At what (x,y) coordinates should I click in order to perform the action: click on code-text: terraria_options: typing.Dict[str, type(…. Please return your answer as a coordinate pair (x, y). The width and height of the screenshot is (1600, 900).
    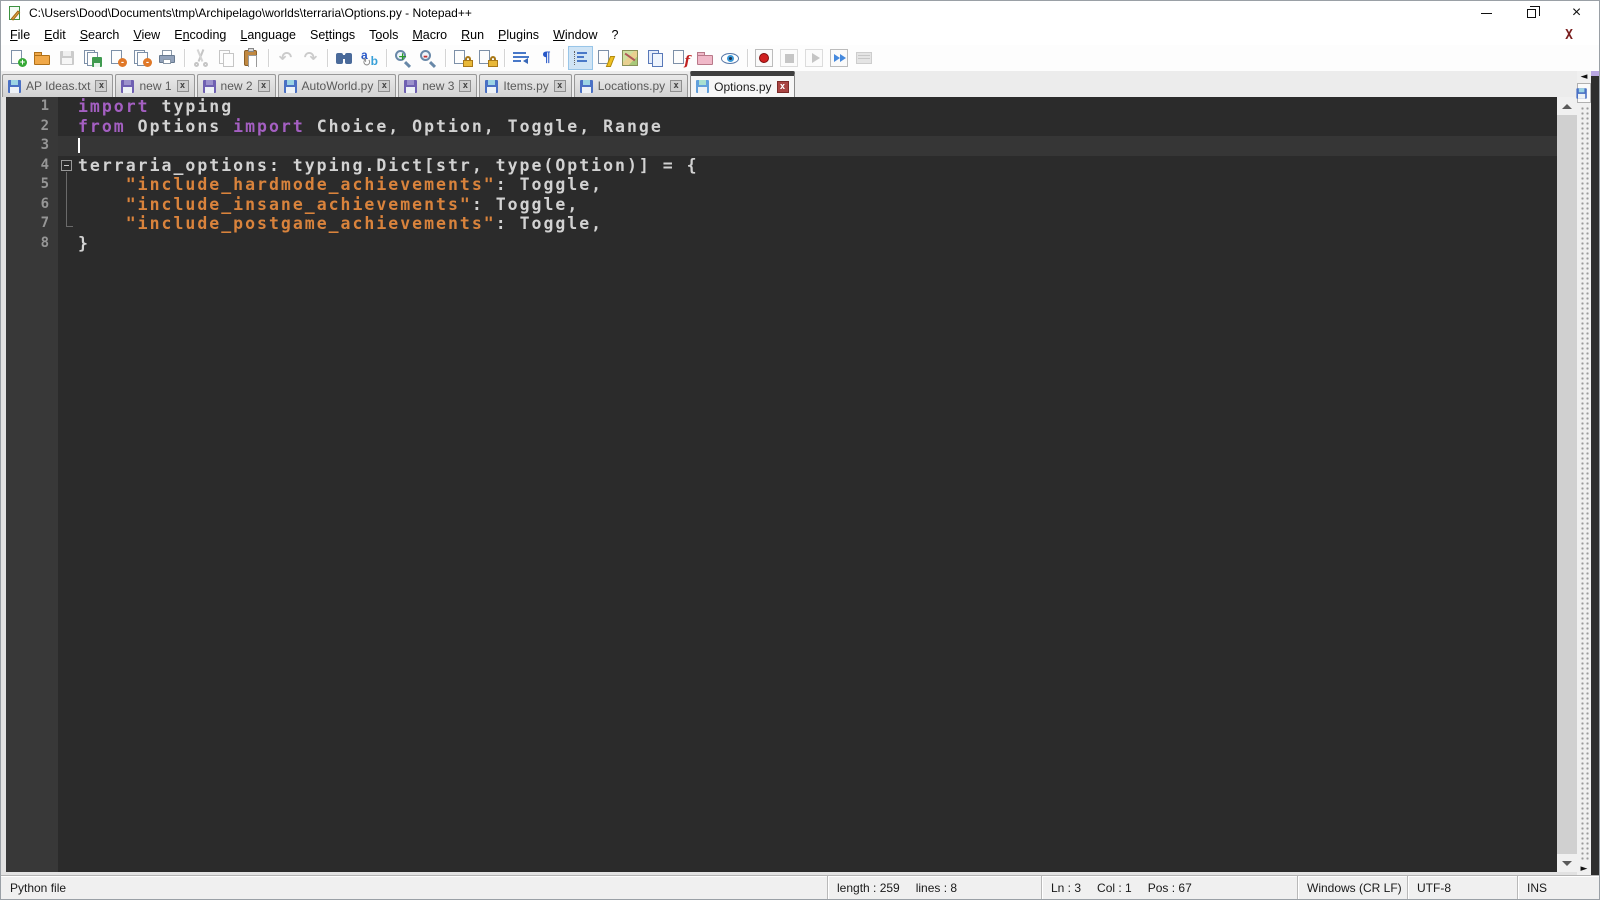
    Looking at the image, I should click on (388, 165).